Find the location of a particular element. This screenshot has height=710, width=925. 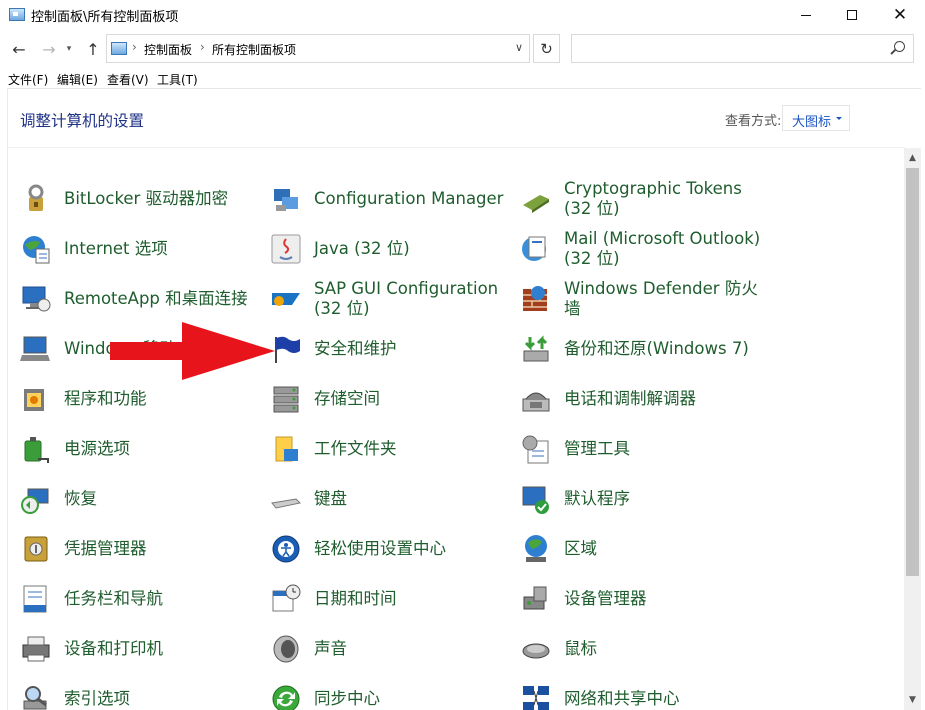

control-panel-item: 声音 is located at coordinates (394, 649).